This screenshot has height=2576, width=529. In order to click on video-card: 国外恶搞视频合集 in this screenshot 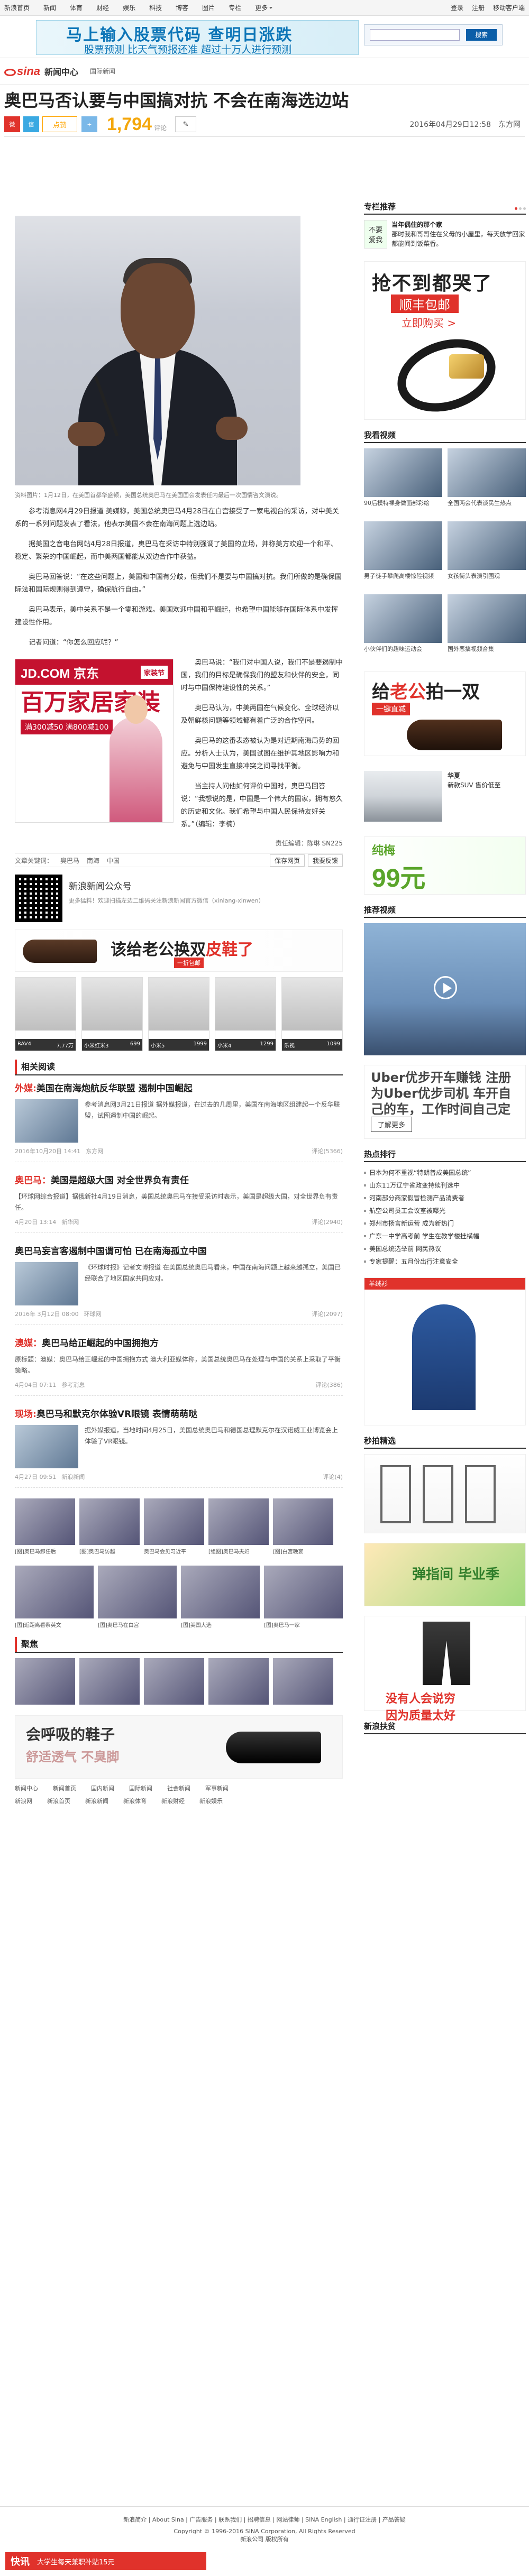, I will do `click(487, 628)`.